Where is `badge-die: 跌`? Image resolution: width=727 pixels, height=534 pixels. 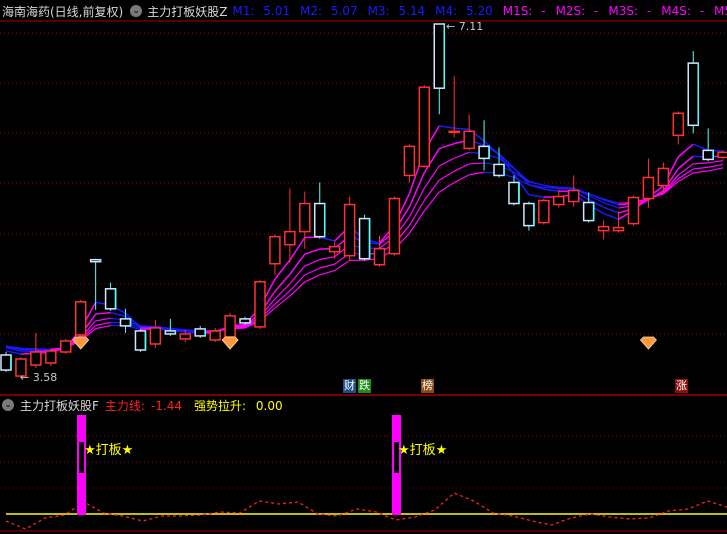
badge-die: 跌 is located at coordinates (364, 386).